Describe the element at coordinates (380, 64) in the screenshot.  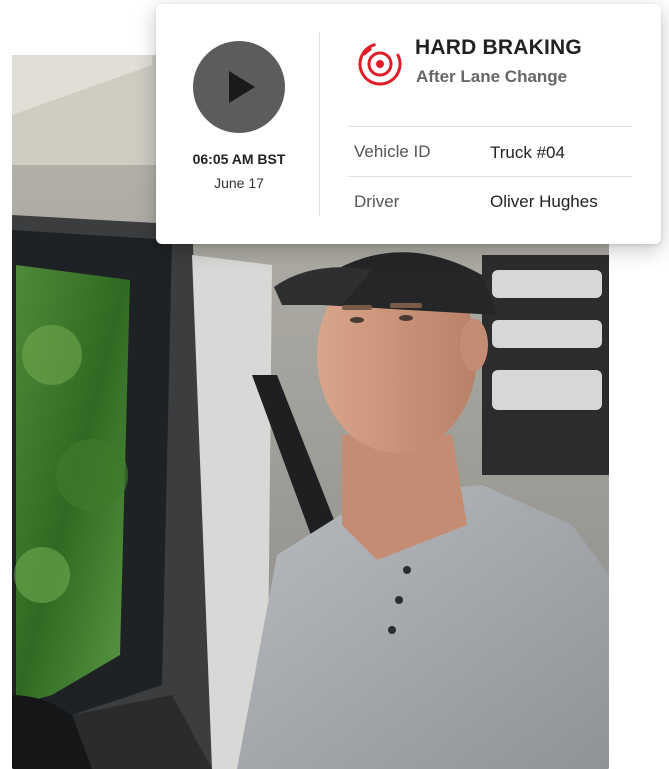
I see `brake-alert-icon` at that location.